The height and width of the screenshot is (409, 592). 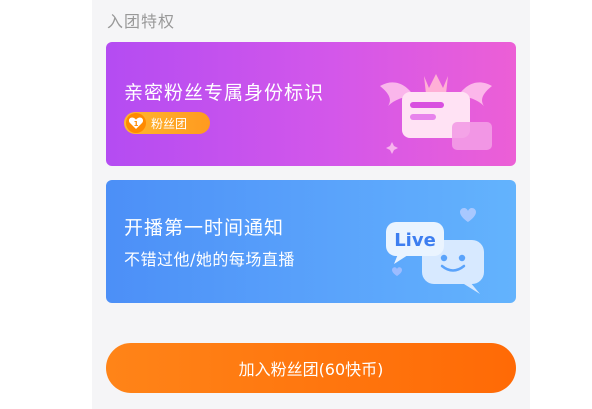 I want to click on live-text: Live, so click(x=415, y=240).